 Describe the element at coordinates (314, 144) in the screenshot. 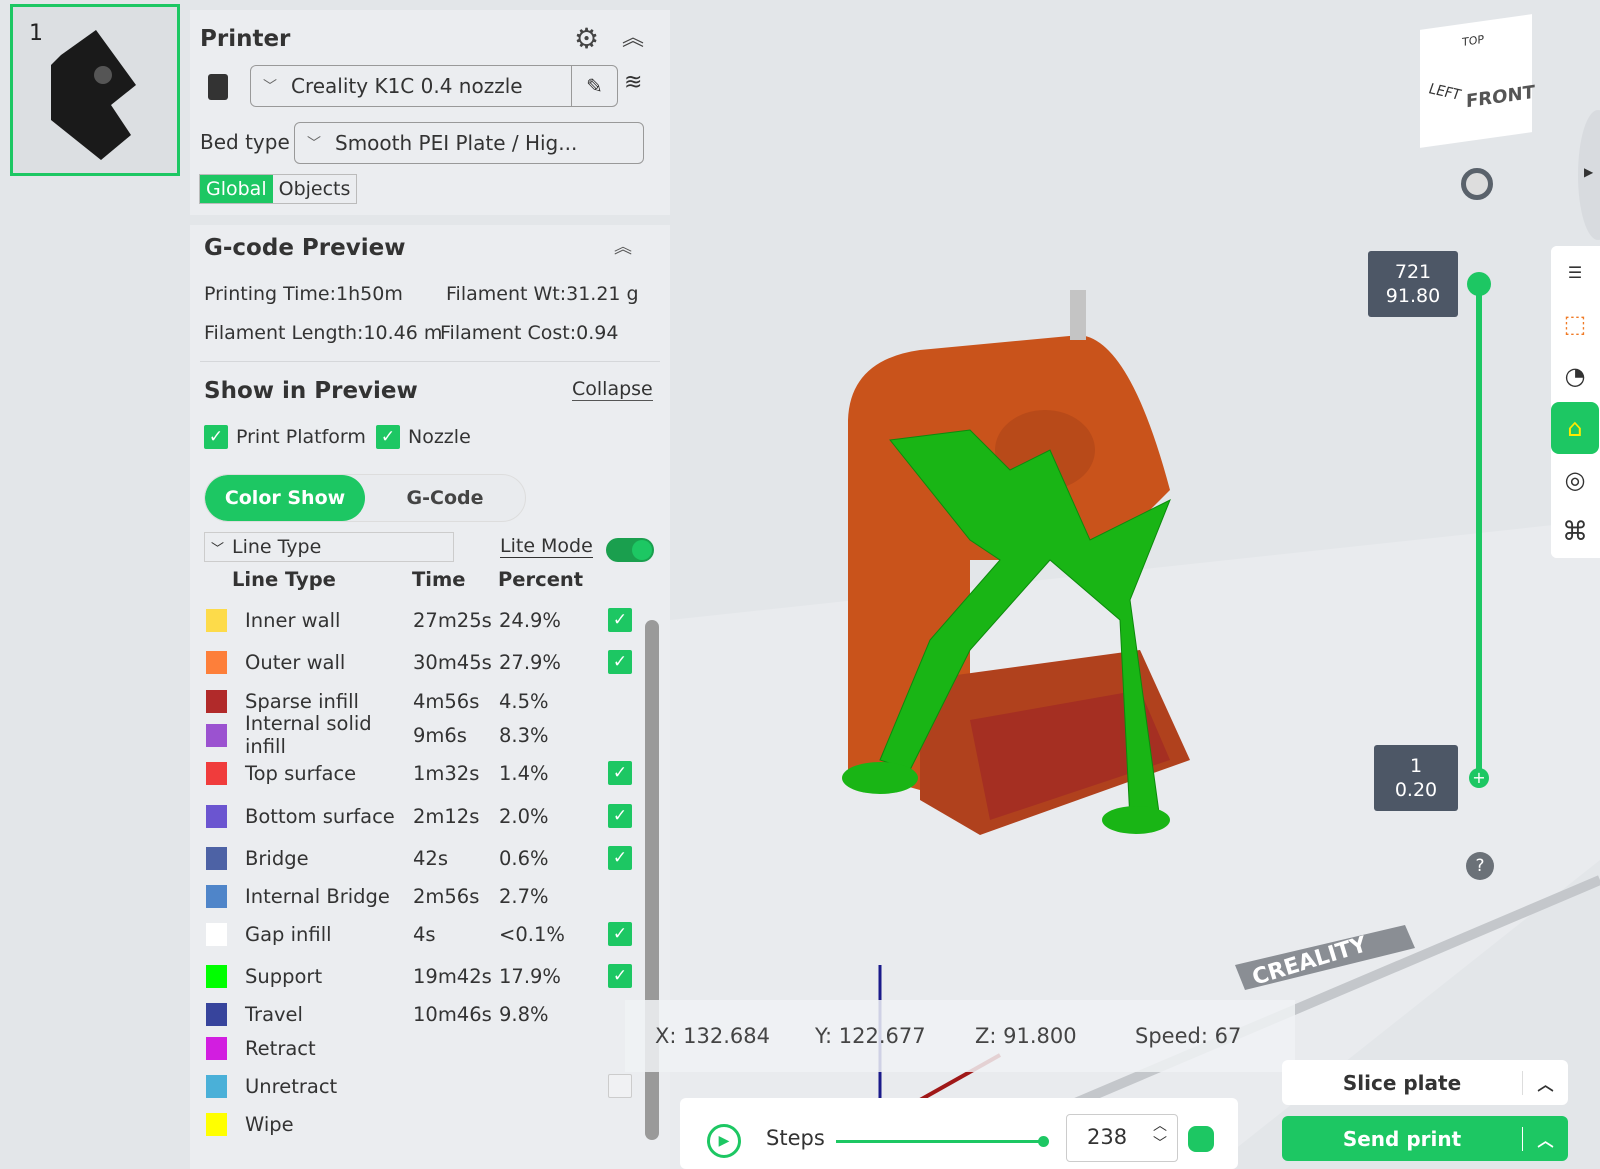

I see `chevron-down-icon: ﹀` at that location.